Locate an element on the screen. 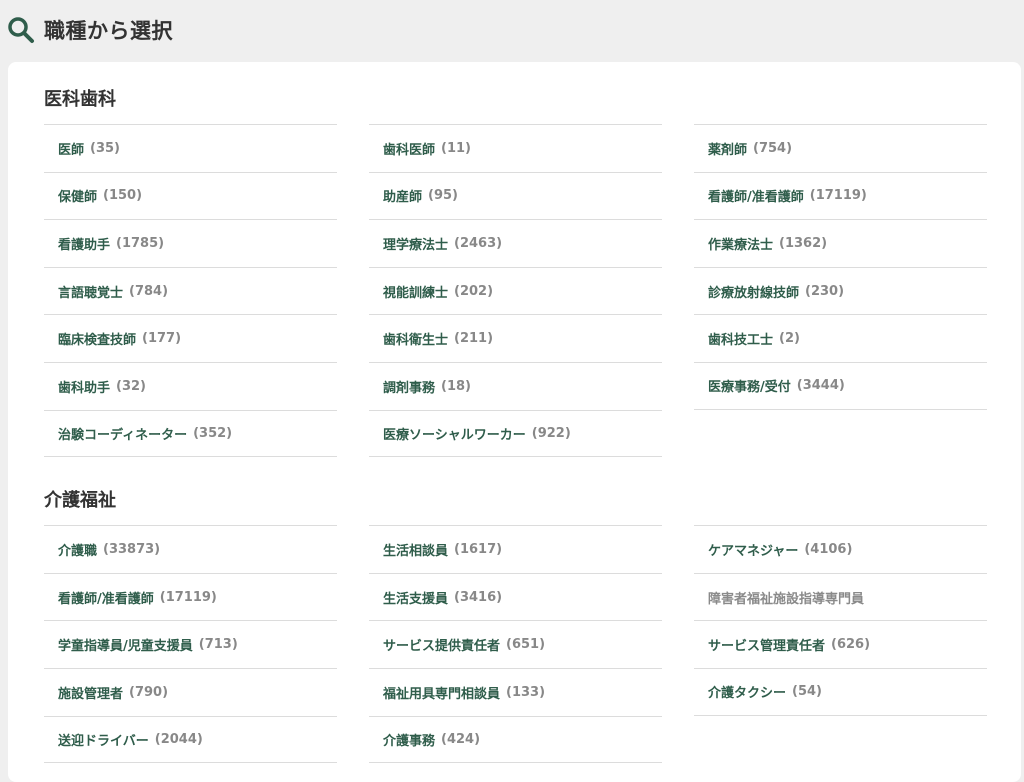  occupation-link: 保健師 (150) is located at coordinates (190, 195).